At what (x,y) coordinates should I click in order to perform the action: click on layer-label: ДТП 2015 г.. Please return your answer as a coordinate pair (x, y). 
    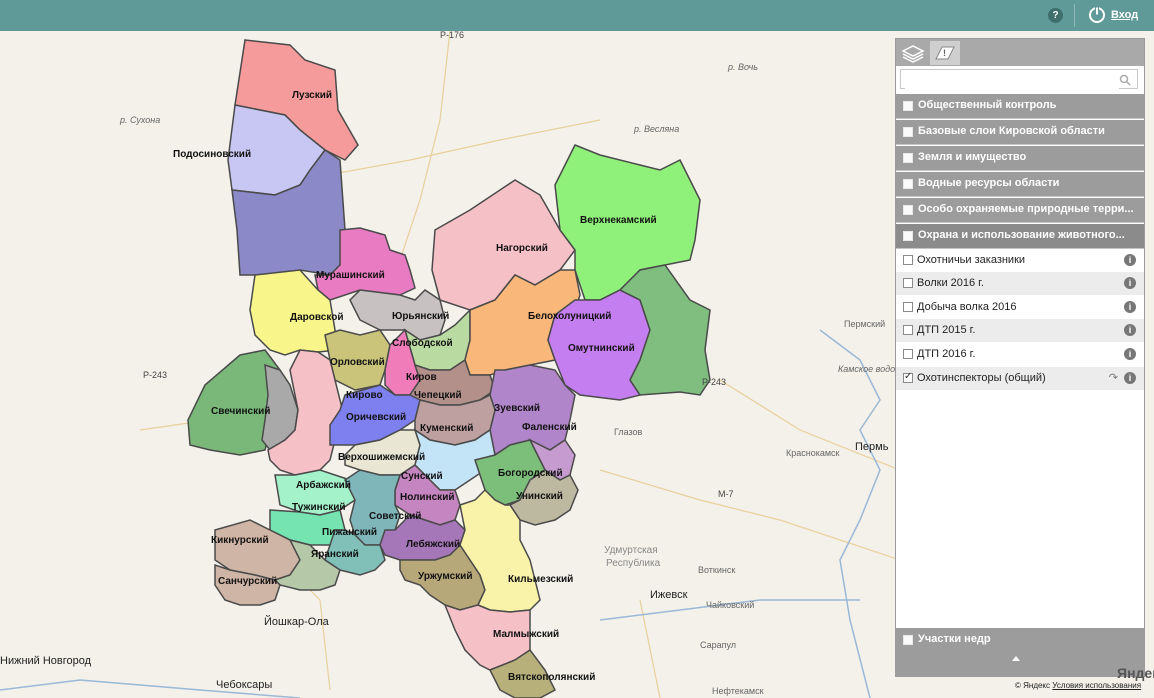
    Looking at the image, I should click on (946, 330).